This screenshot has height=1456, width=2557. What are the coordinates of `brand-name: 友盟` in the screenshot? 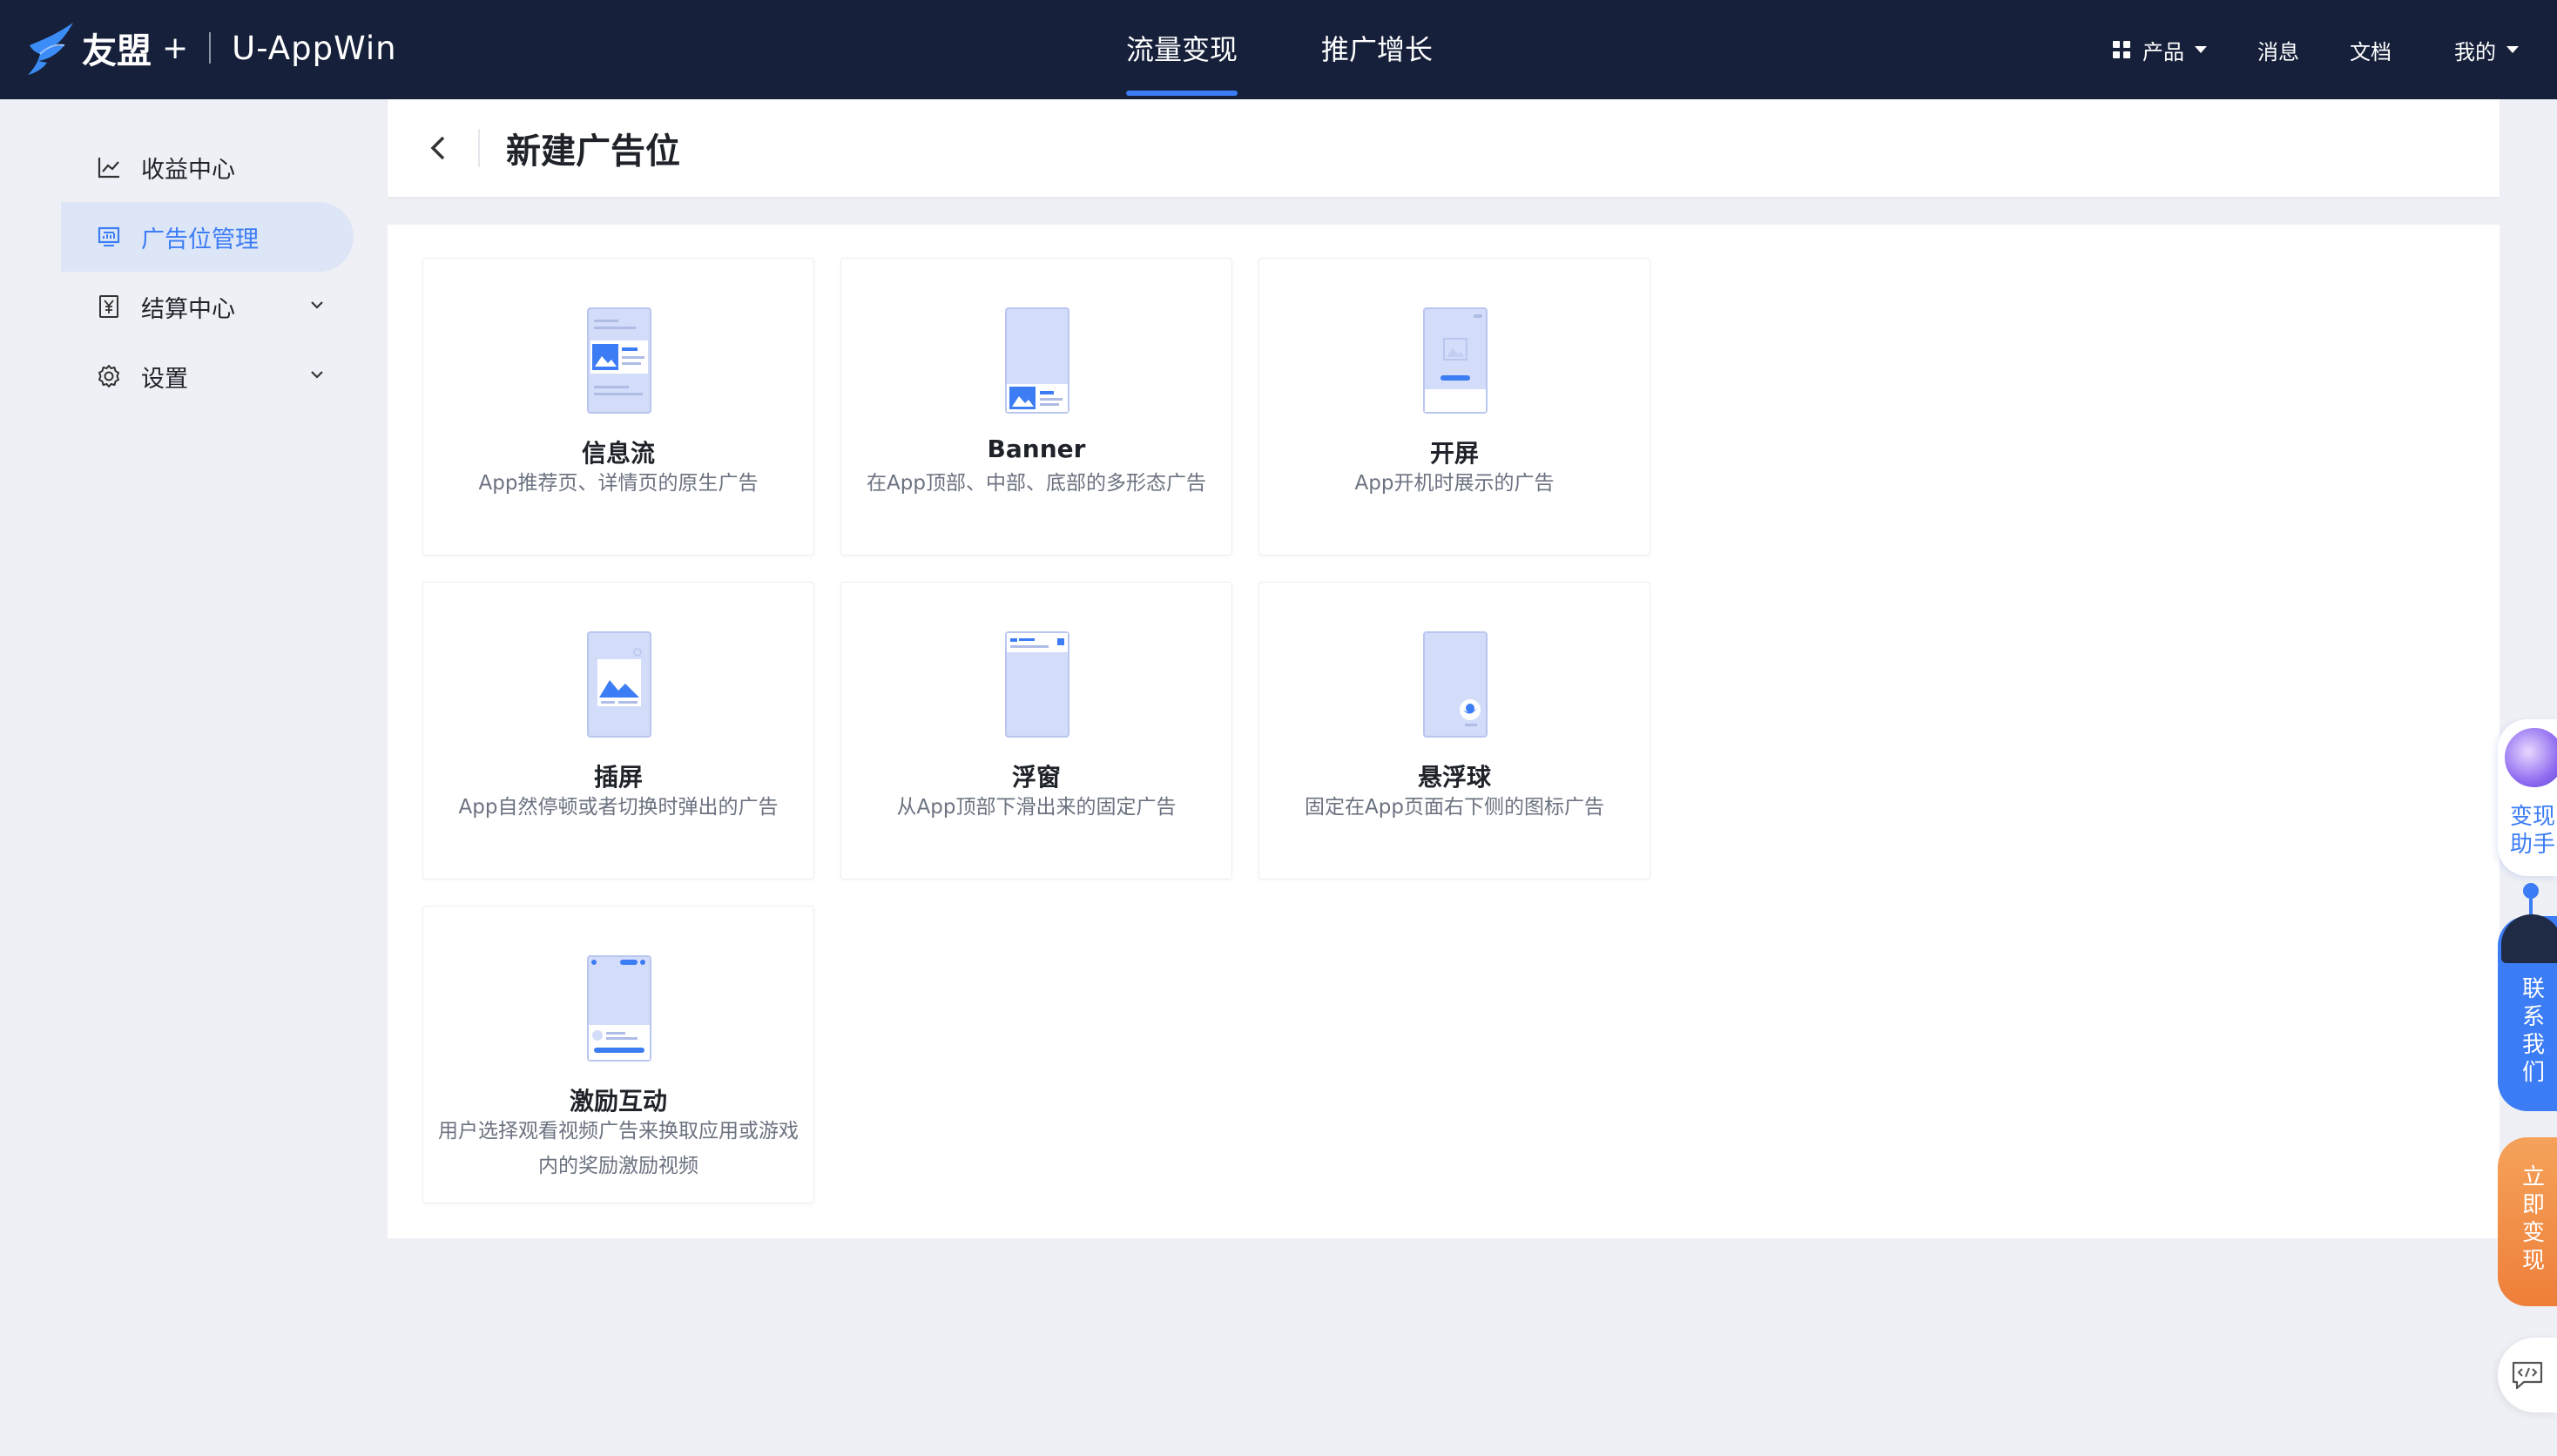 It's located at (117, 51).